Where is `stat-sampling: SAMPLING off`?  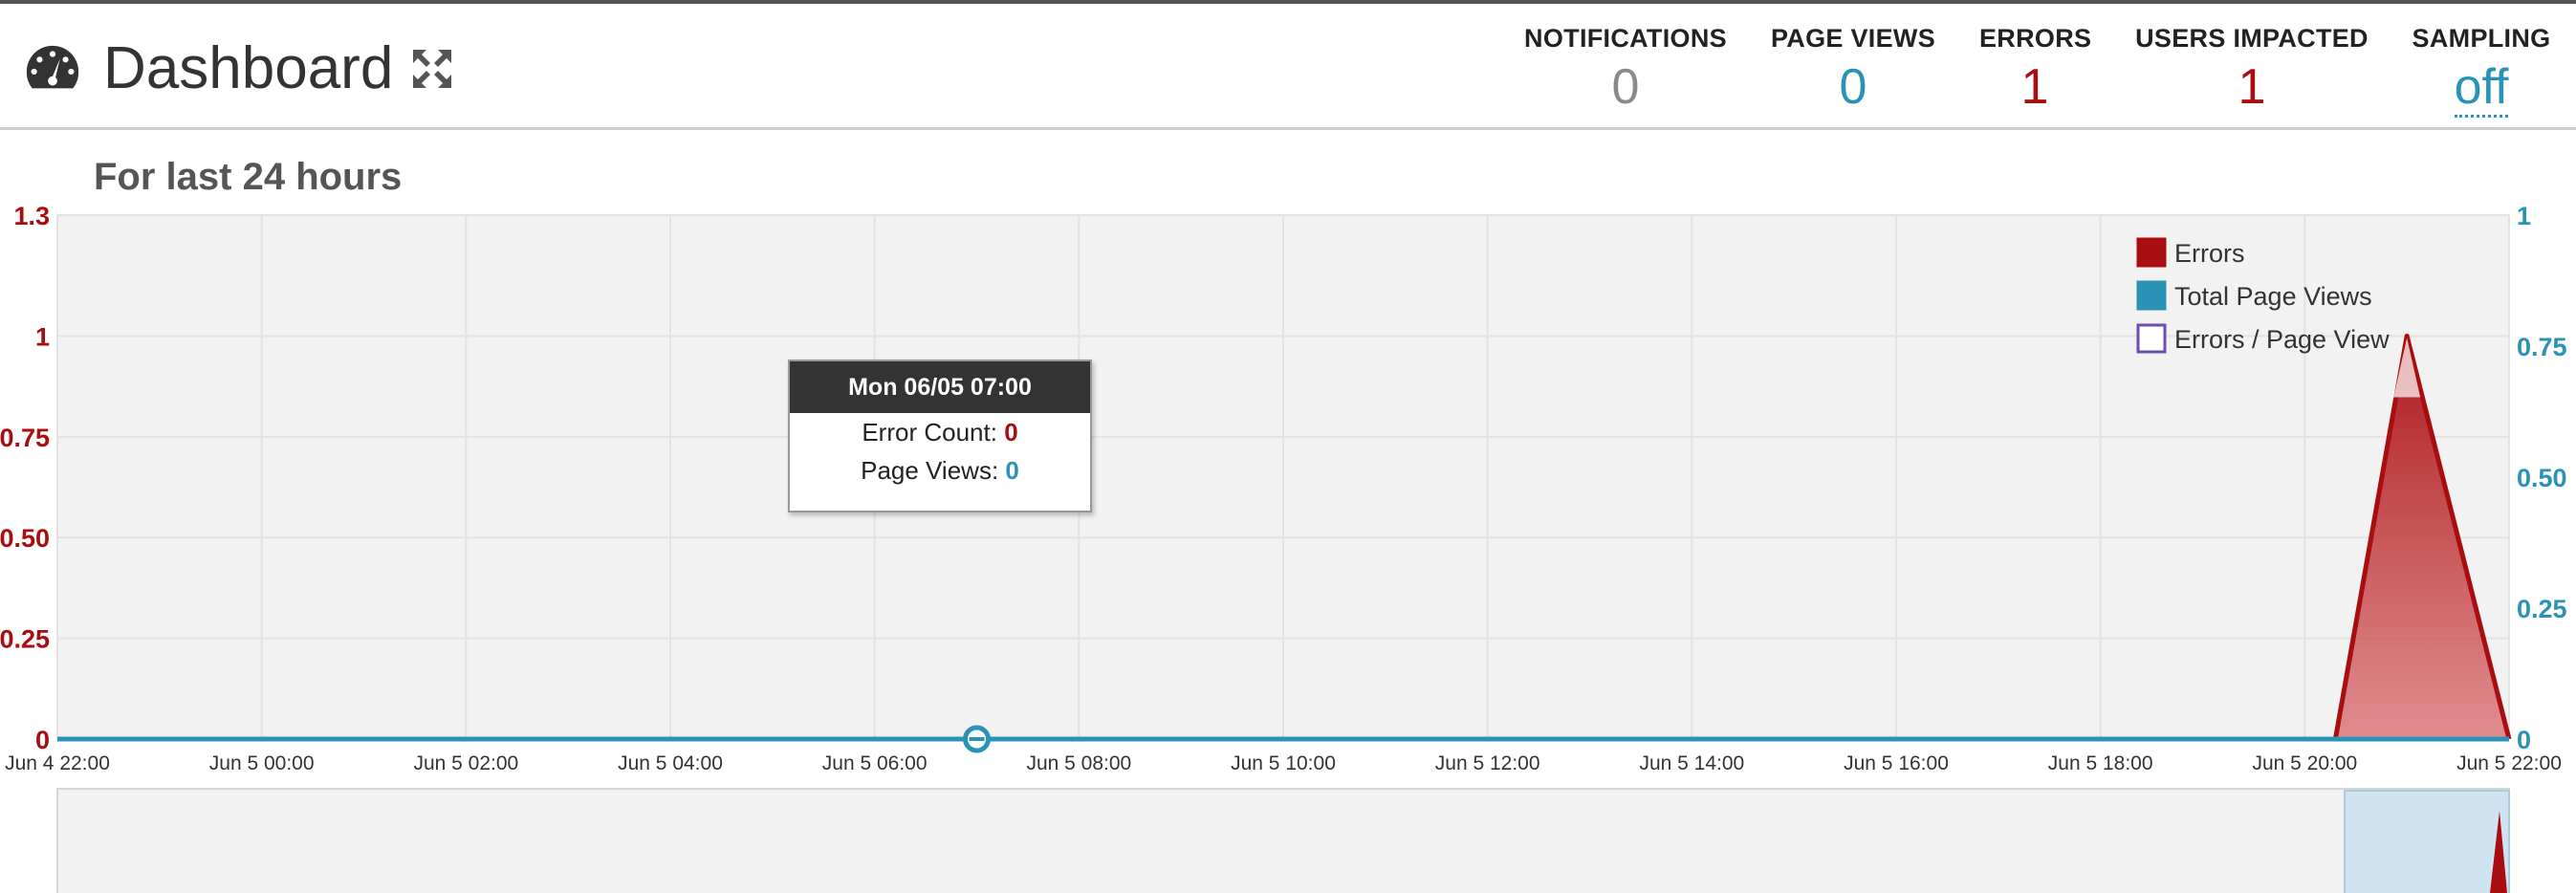 stat-sampling: SAMPLING off is located at coordinates (2481, 70).